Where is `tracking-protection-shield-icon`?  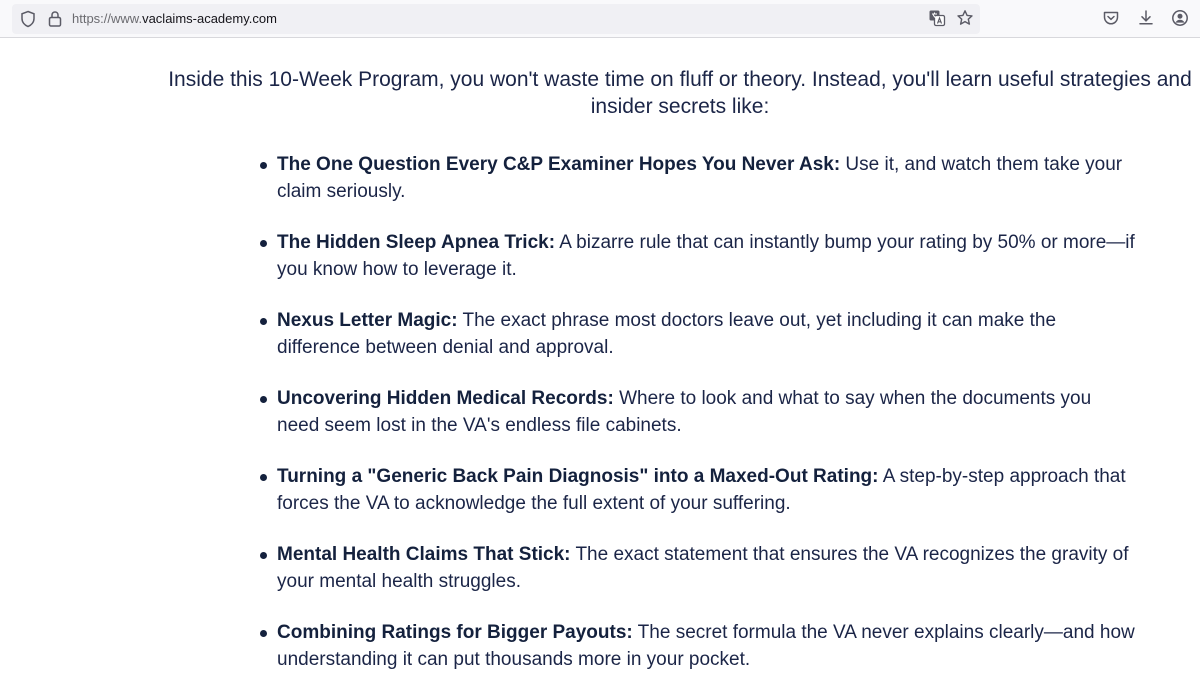
tracking-protection-shield-icon is located at coordinates (28, 19).